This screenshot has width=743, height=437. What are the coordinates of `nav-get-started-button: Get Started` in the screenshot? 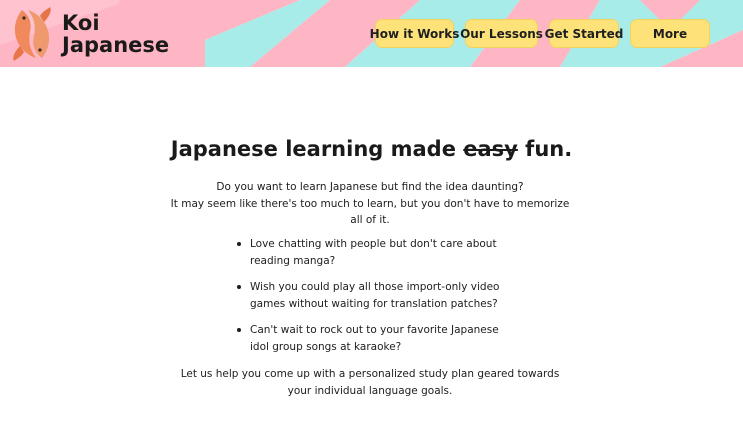 It's located at (584, 33).